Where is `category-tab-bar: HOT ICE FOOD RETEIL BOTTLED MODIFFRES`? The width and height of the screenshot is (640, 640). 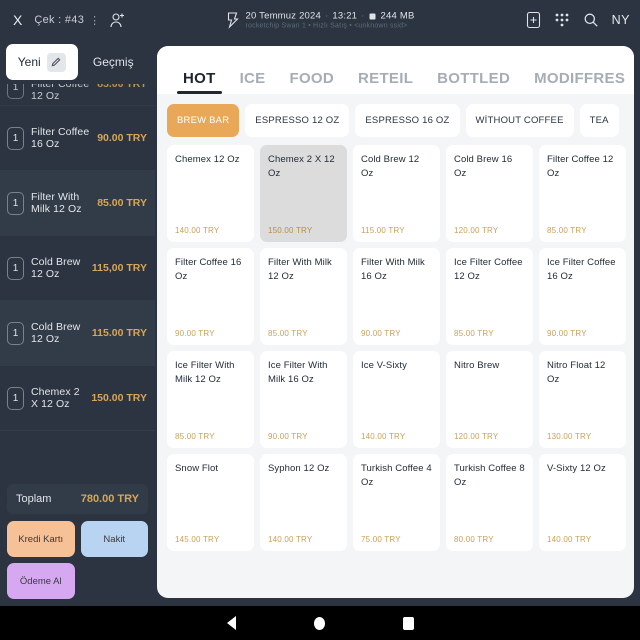 category-tab-bar: HOT ICE FOOD RETEIL BOTTLED MODIFFRES is located at coordinates (395, 70).